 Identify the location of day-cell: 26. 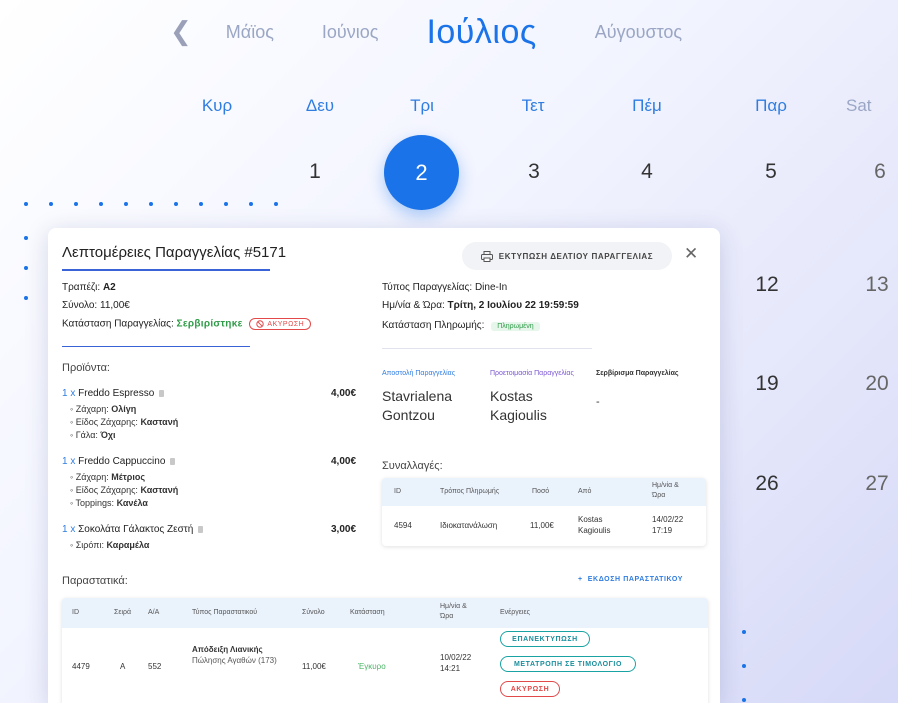
(767, 484).